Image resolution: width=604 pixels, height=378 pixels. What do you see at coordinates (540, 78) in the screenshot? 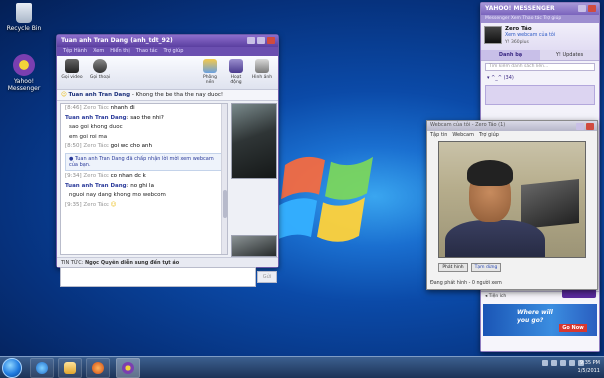
I see `contact-group: ▾ ^_^ (34)` at bounding box center [540, 78].